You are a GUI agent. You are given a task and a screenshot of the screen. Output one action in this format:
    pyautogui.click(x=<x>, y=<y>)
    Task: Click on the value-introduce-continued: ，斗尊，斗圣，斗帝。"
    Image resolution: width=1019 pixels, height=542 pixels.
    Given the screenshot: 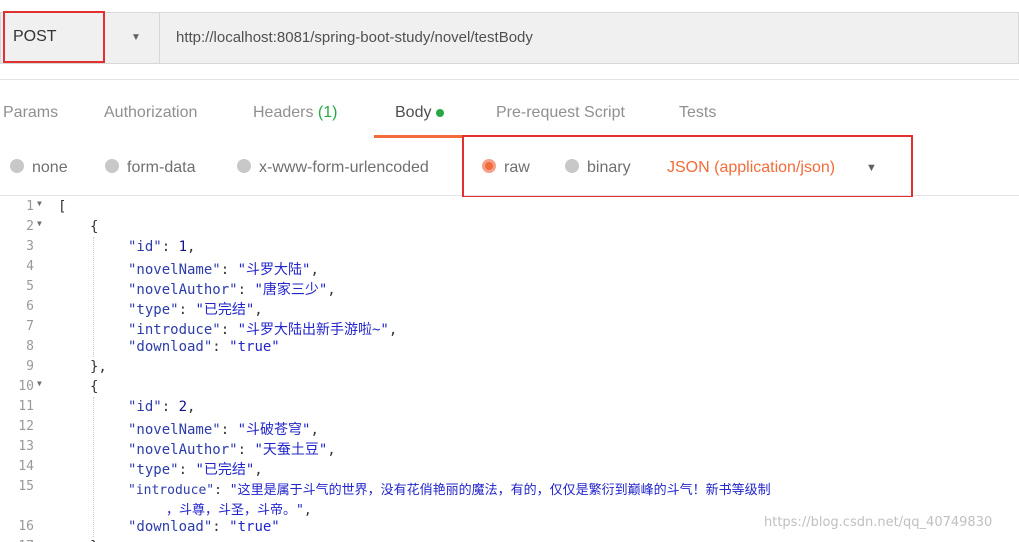 What is the action you would take?
    pyautogui.click(x=235, y=510)
    